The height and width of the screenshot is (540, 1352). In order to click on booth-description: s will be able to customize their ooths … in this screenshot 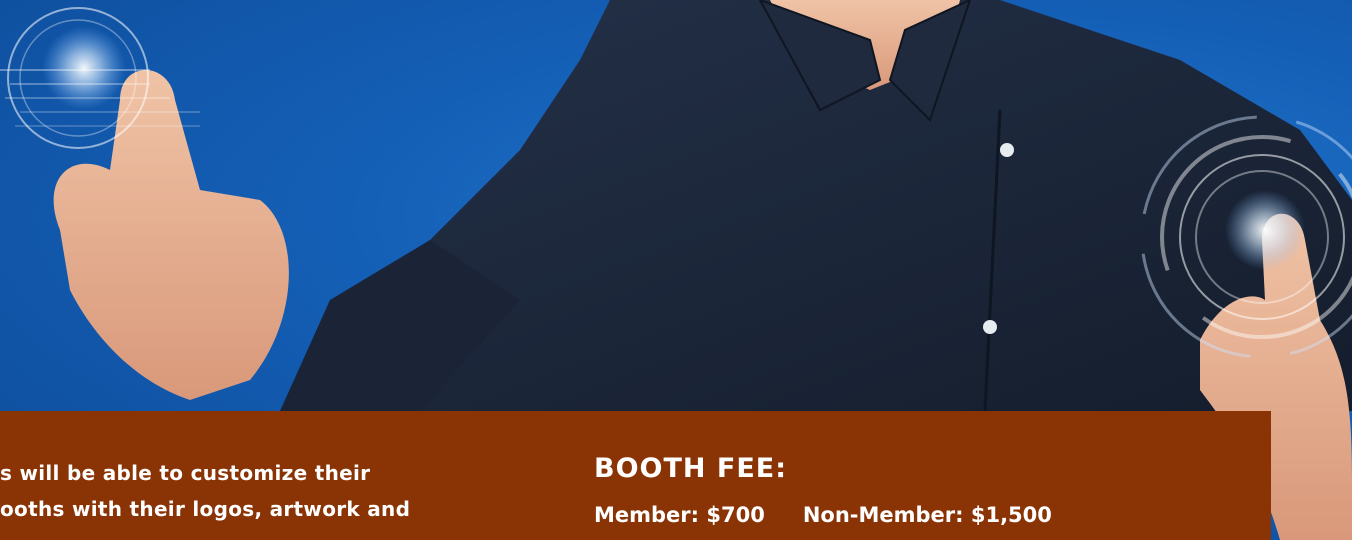, I will do `click(270, 491)`.